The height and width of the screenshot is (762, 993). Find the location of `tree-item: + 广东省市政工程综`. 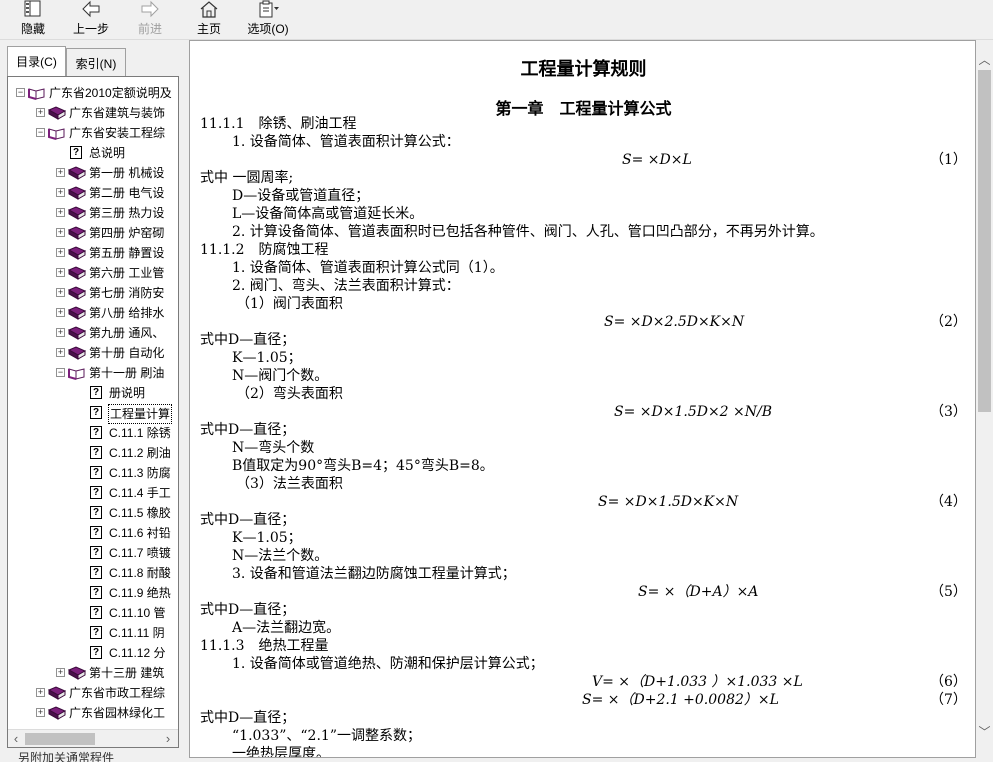

tree-item: + 广东省市政工程综 is located at coordinates (93, 693).